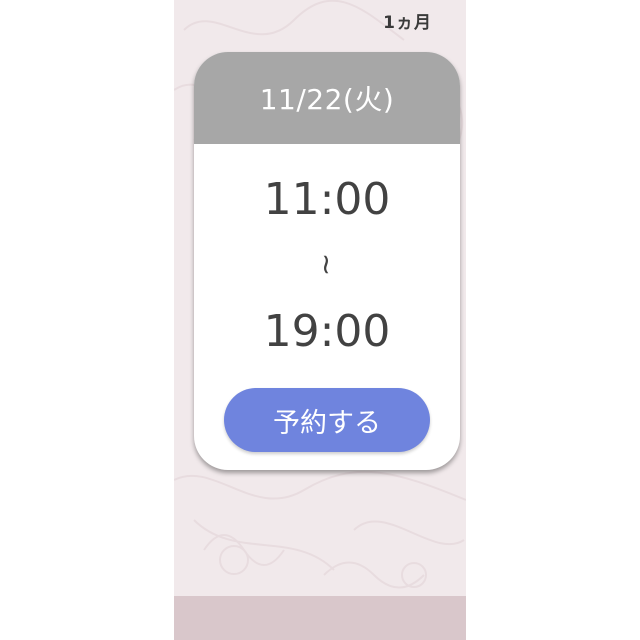  I want to click on reserve-button: 予約する, so click(327, 420).